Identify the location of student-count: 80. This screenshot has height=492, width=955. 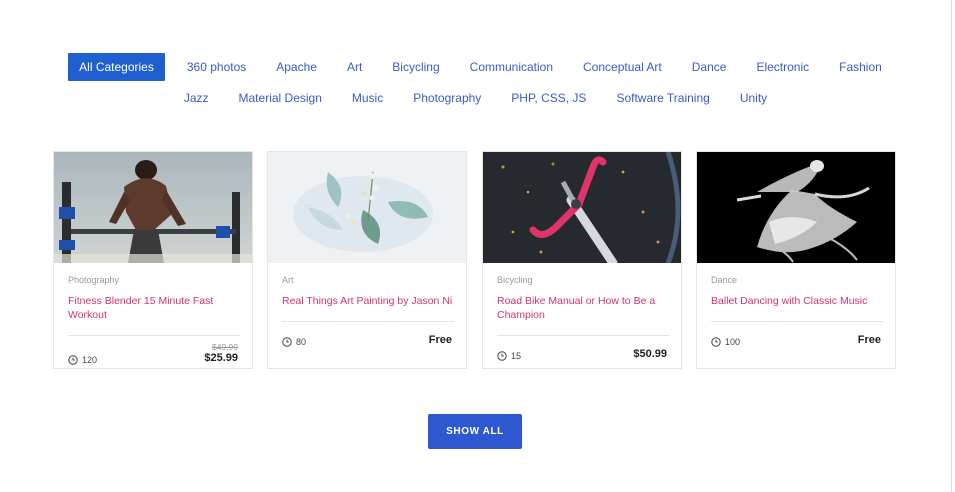
(294, 342).